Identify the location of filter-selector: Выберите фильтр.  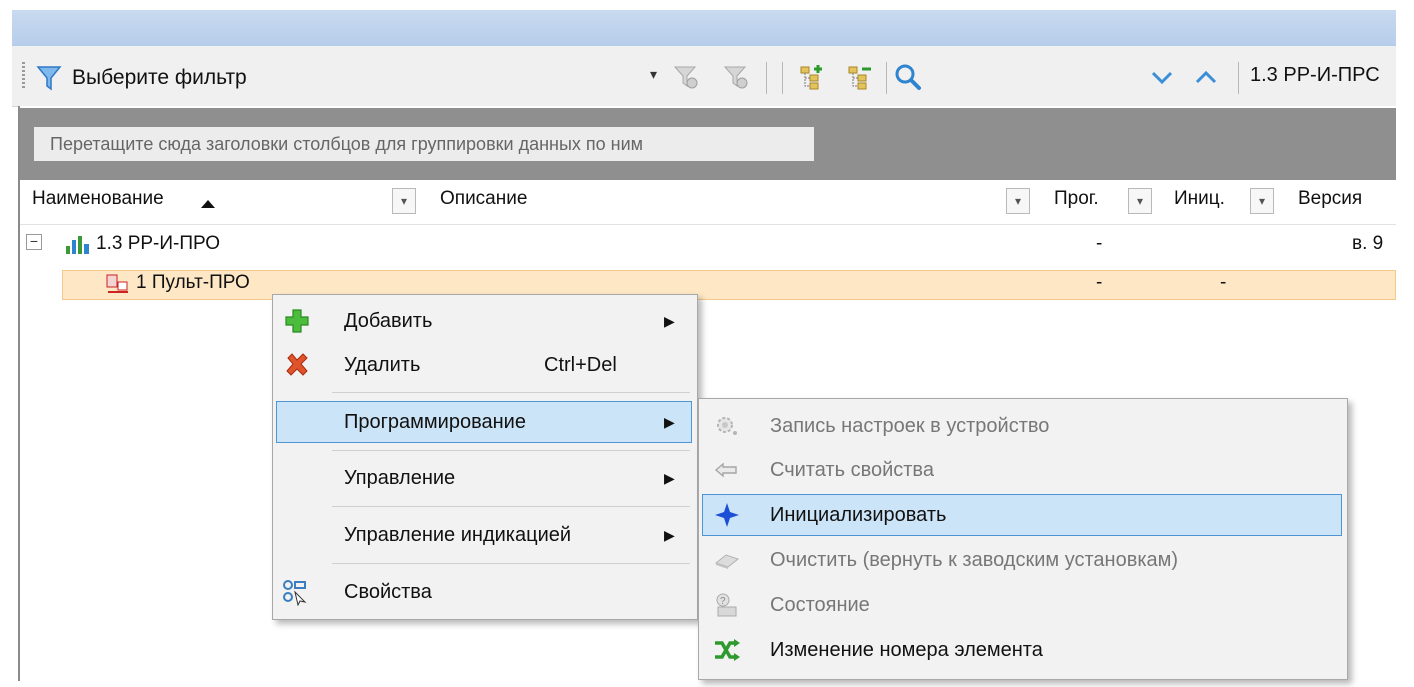
(172, 78).